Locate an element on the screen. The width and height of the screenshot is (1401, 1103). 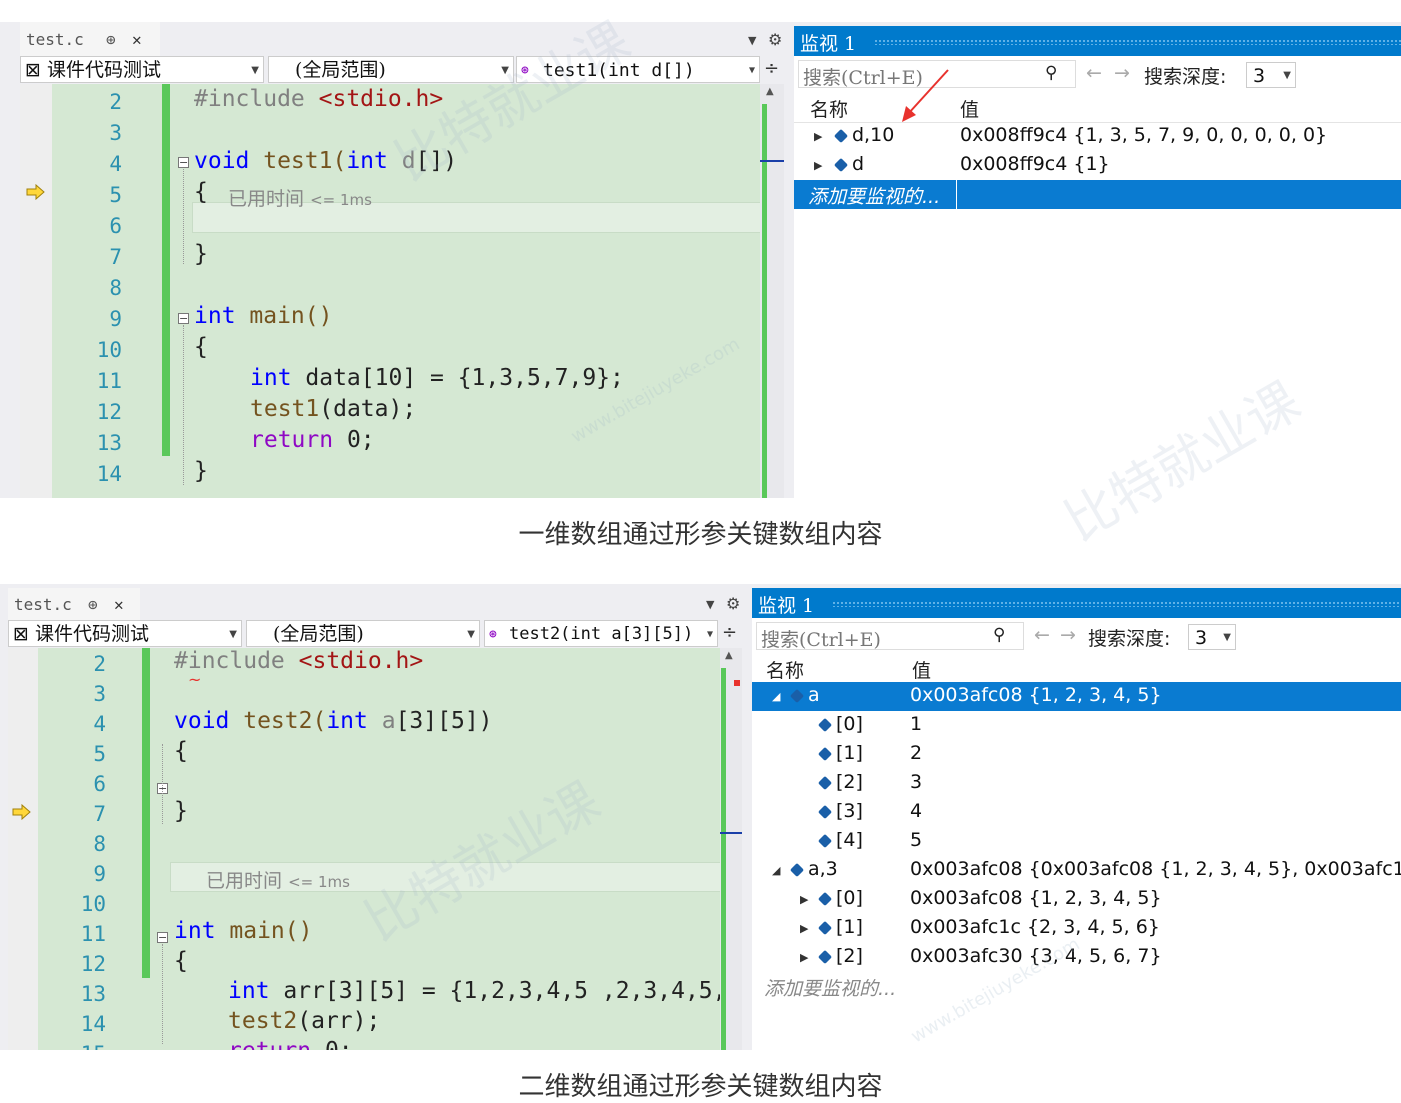
watch-value: 3 is located at coordinates (916, 782).